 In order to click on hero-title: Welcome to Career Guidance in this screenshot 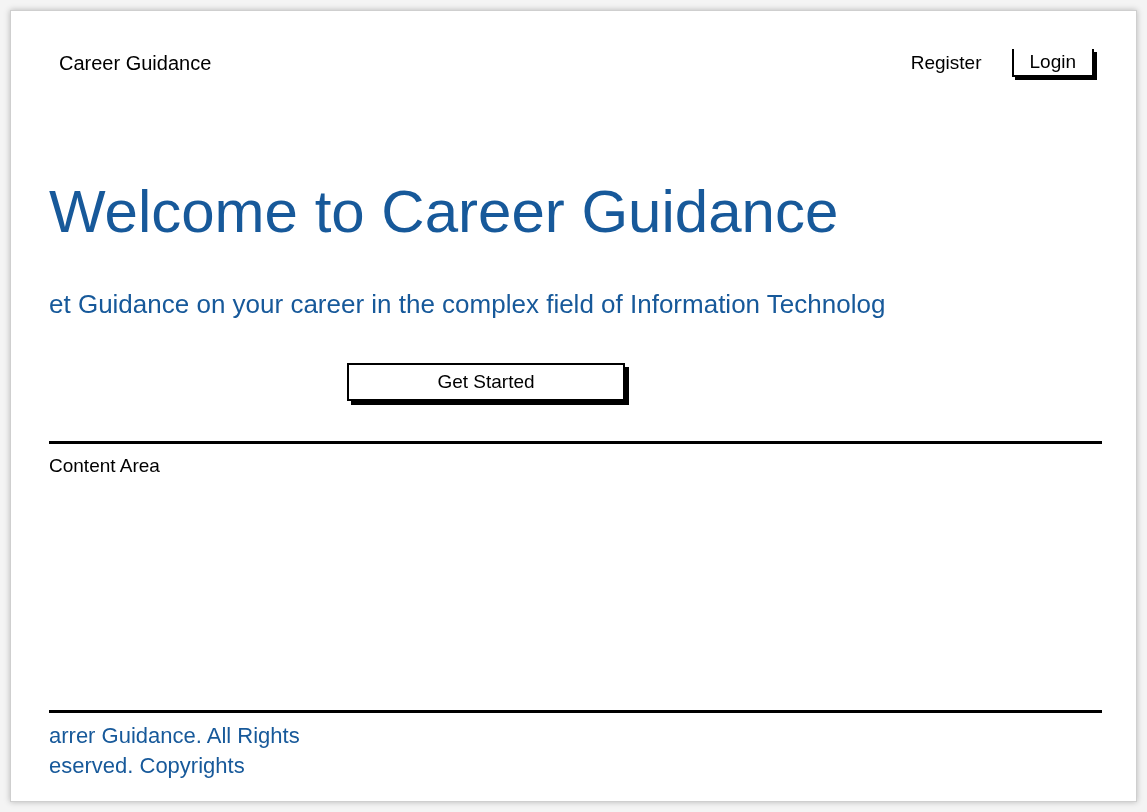, I will do `click(444, 212)`.